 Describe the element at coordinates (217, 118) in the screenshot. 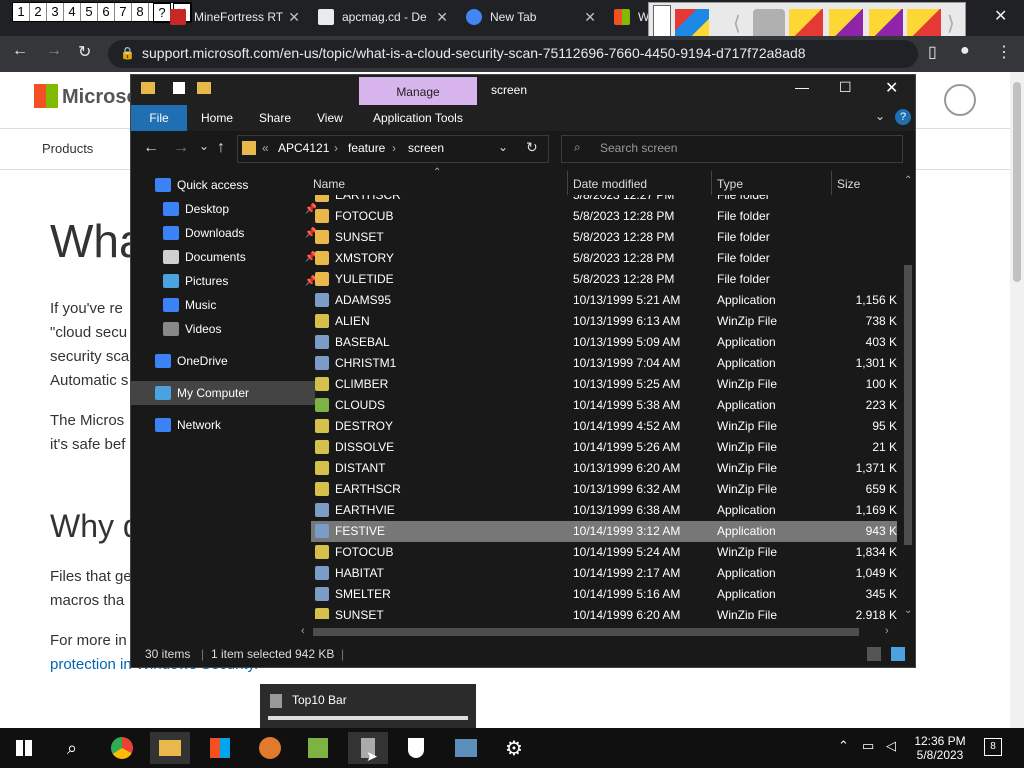

I see `tab-home: Home` at that location.